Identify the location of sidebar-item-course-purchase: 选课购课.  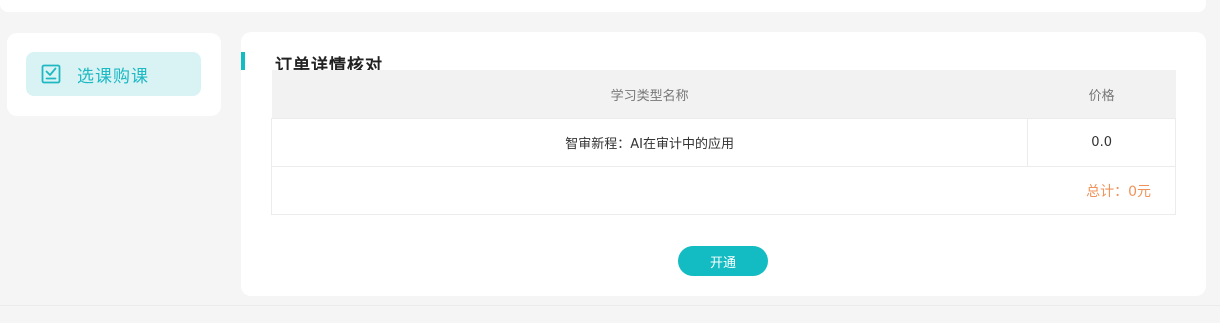
(113, 74).